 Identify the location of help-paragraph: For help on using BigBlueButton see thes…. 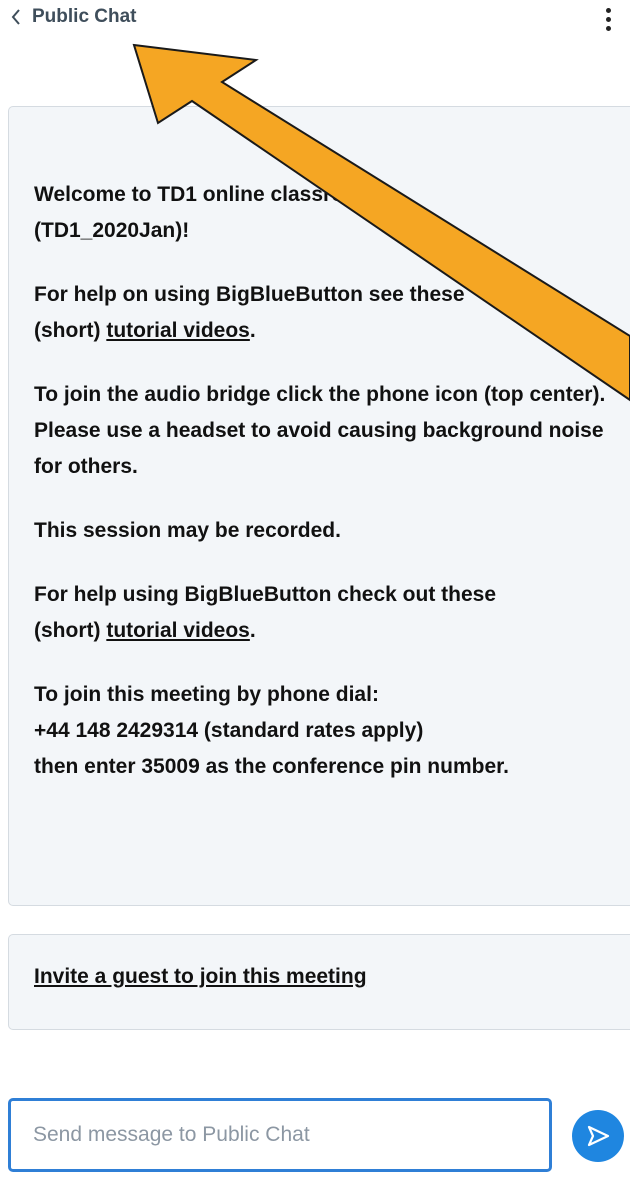
(323, 313).